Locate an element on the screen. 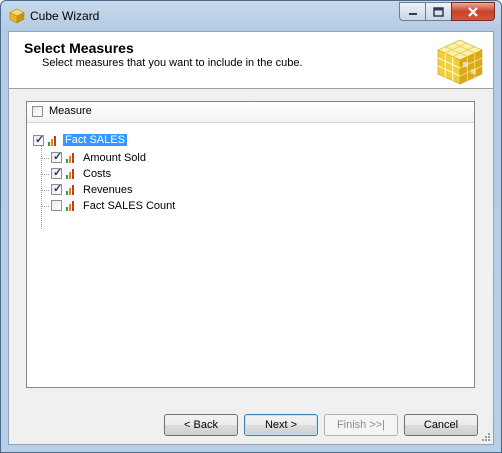  amount-sold-checkbox: ✓ is located at coordinates (57, 157).